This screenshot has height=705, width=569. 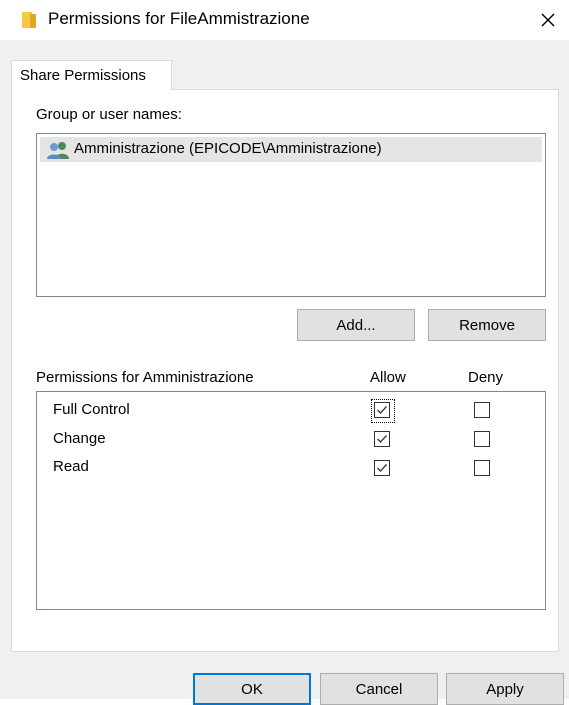 I want to click on user-group-icon, so click(x=59, y=150).